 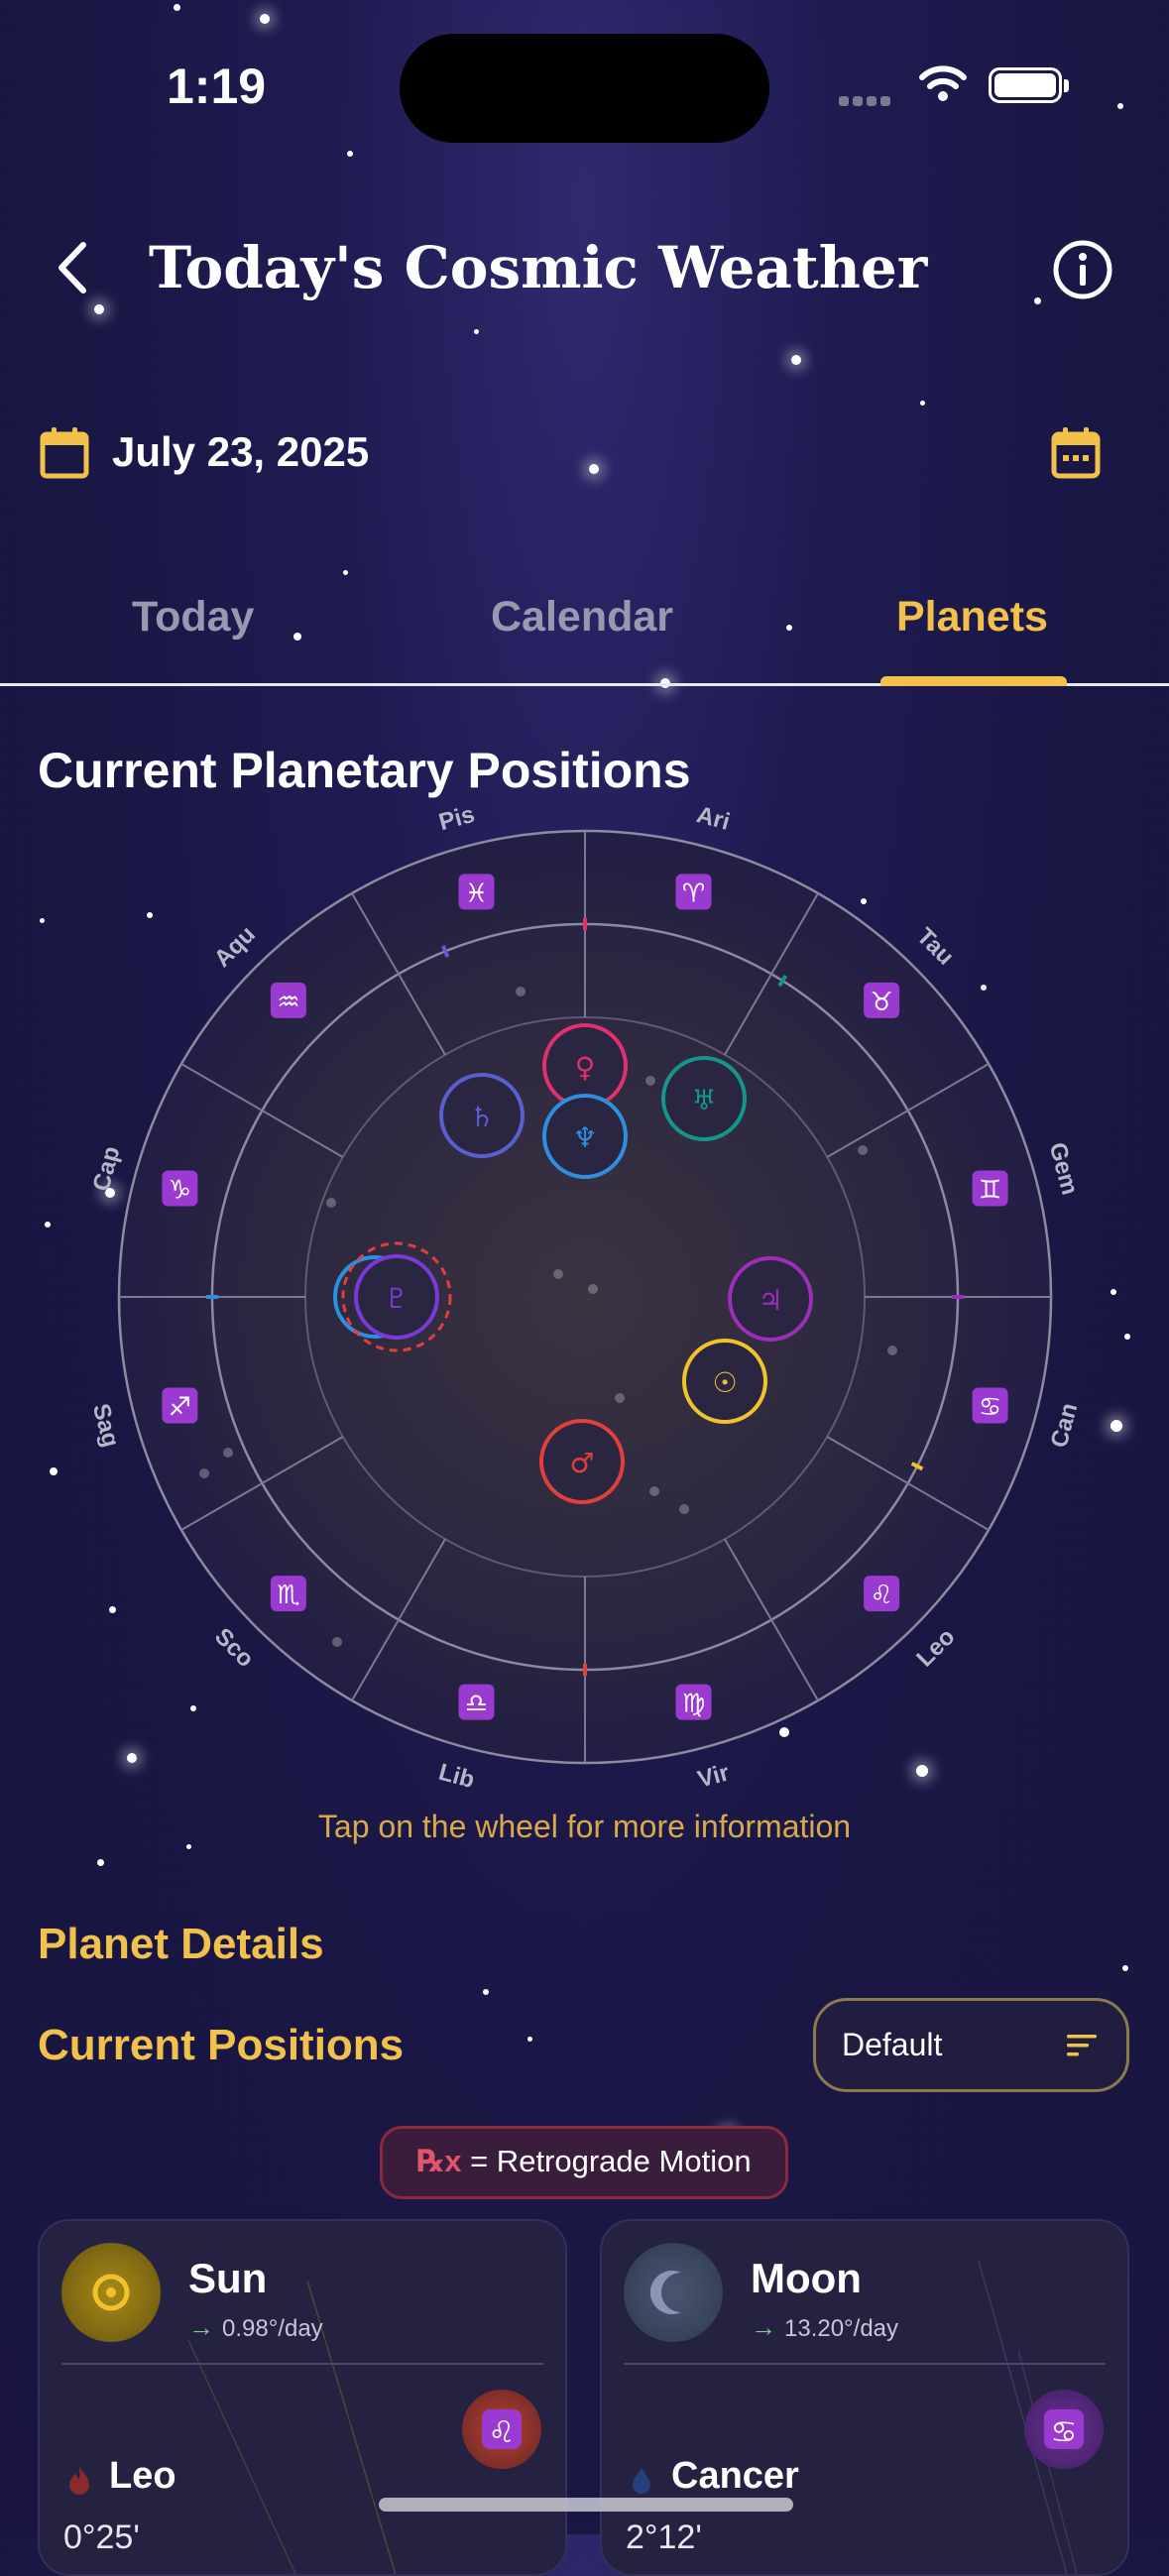 I want to click on planet-marker-mars: ♂, so click(x=582, y=1461).